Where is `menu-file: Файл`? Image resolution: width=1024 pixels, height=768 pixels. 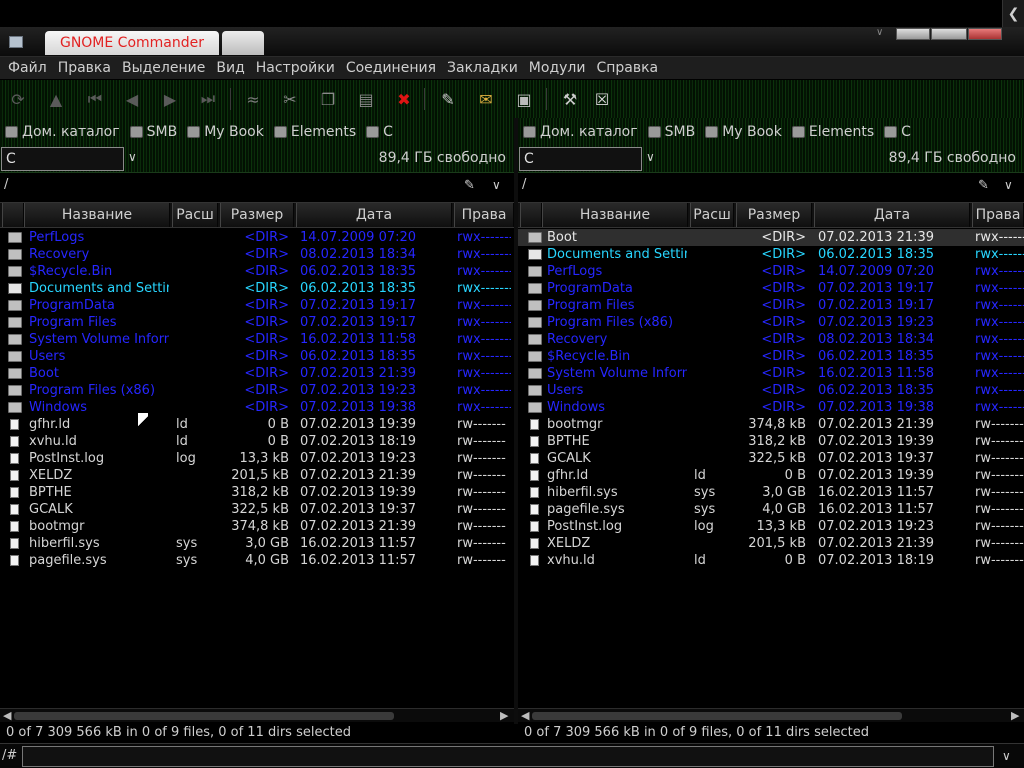 menu-file: Файл is located at coordinates (27, 68).